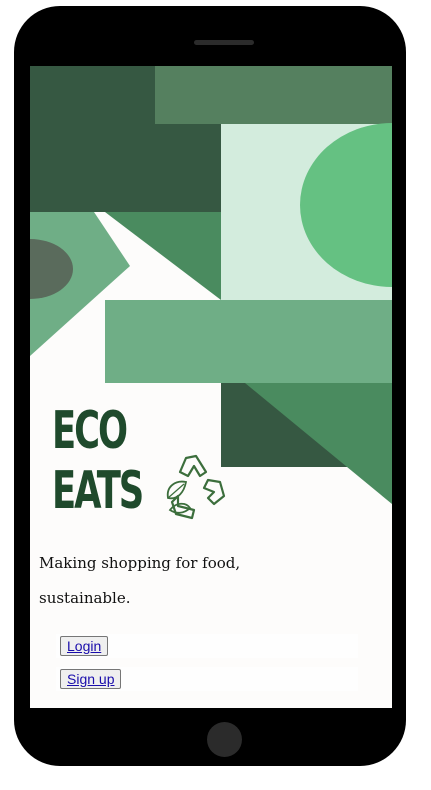 The image size is (431, 790). Describe the element at coordinates (140, 563) in the screenshot. I see `tagline-line-1: Making shopping for food,` at that location.